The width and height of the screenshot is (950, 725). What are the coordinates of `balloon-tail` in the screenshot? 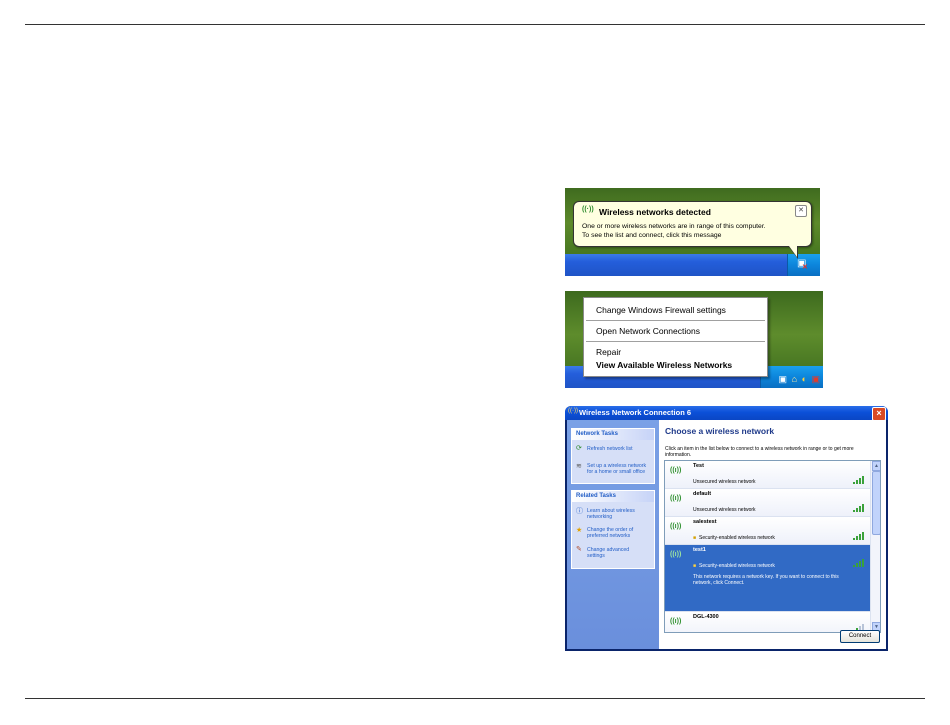 It's located at (793, 251).